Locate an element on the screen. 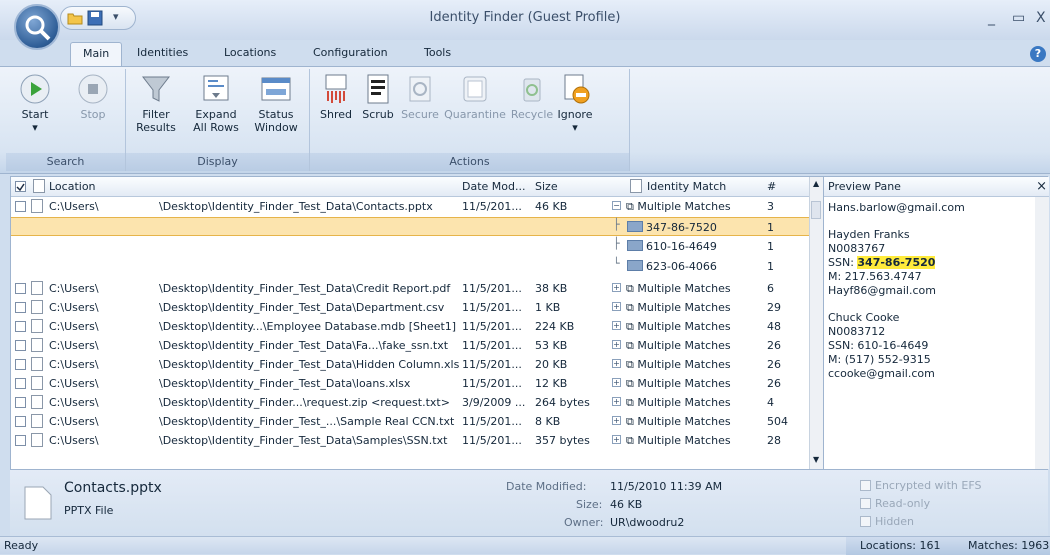 The width and height of the screenshot is (1050, 555). row-location: C:\Users\ is located at coordinates (74, 326).